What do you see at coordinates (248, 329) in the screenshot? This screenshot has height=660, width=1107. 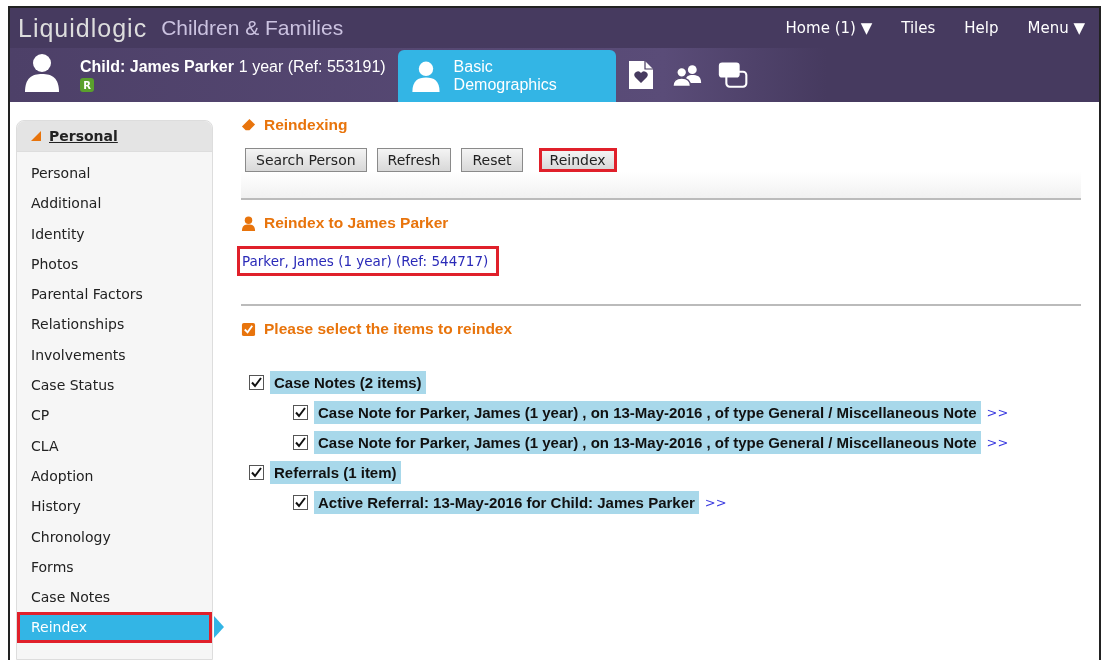 I see `checkbox-icon` at bounding box center [248, 329].